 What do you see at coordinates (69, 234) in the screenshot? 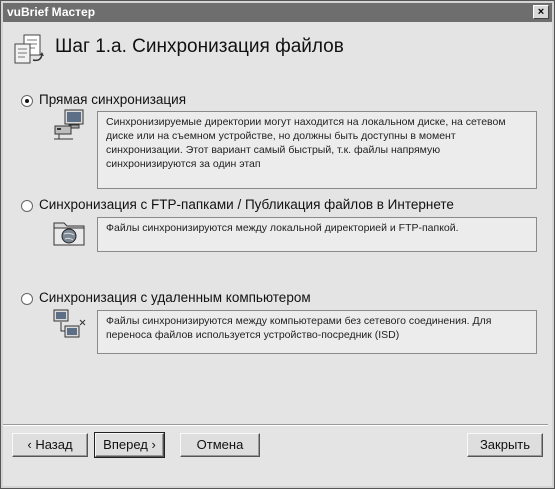
I see `ftp-globe-folder-icon` at bounding box center [69, 234].